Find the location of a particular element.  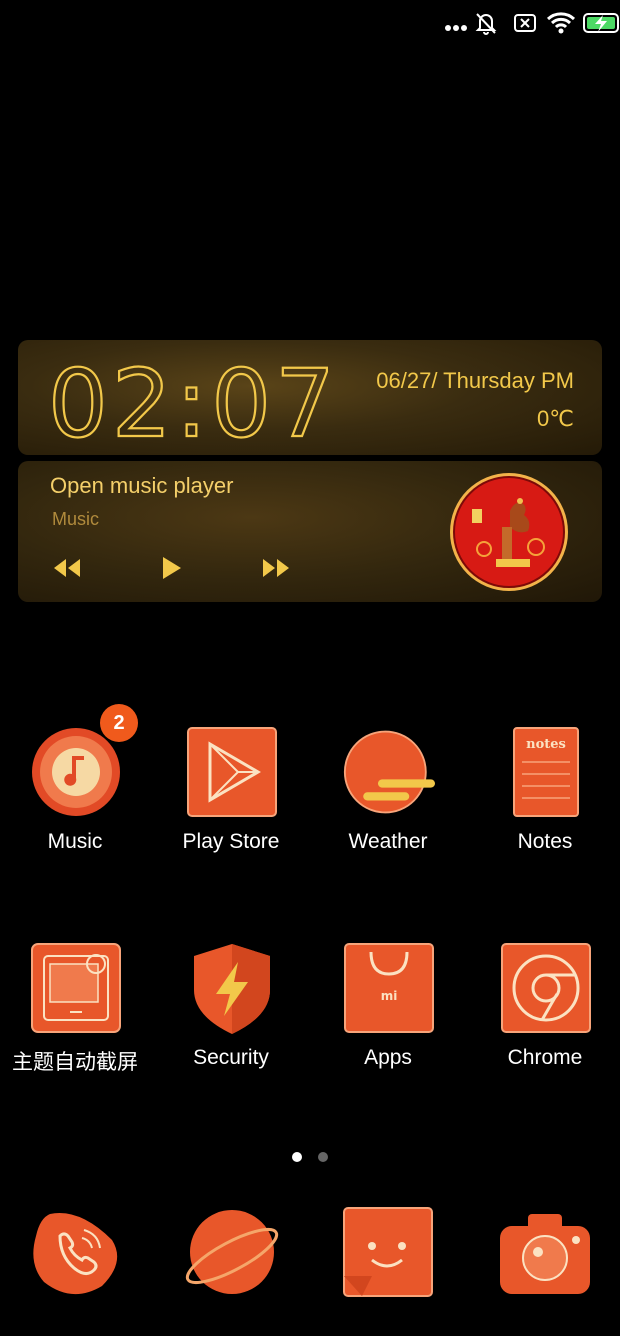

app-label: Notes is located at coordinates (545, 841).